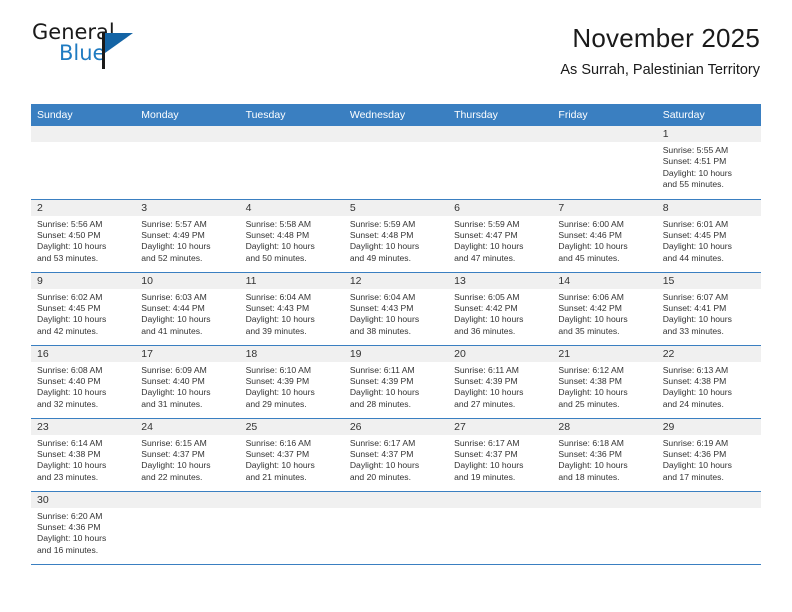 This screenshot has height=612, width=792. Describe the element at coordinates (92, 46) in the screenshot. I see `general-blue-logo: General Blue` at that location.